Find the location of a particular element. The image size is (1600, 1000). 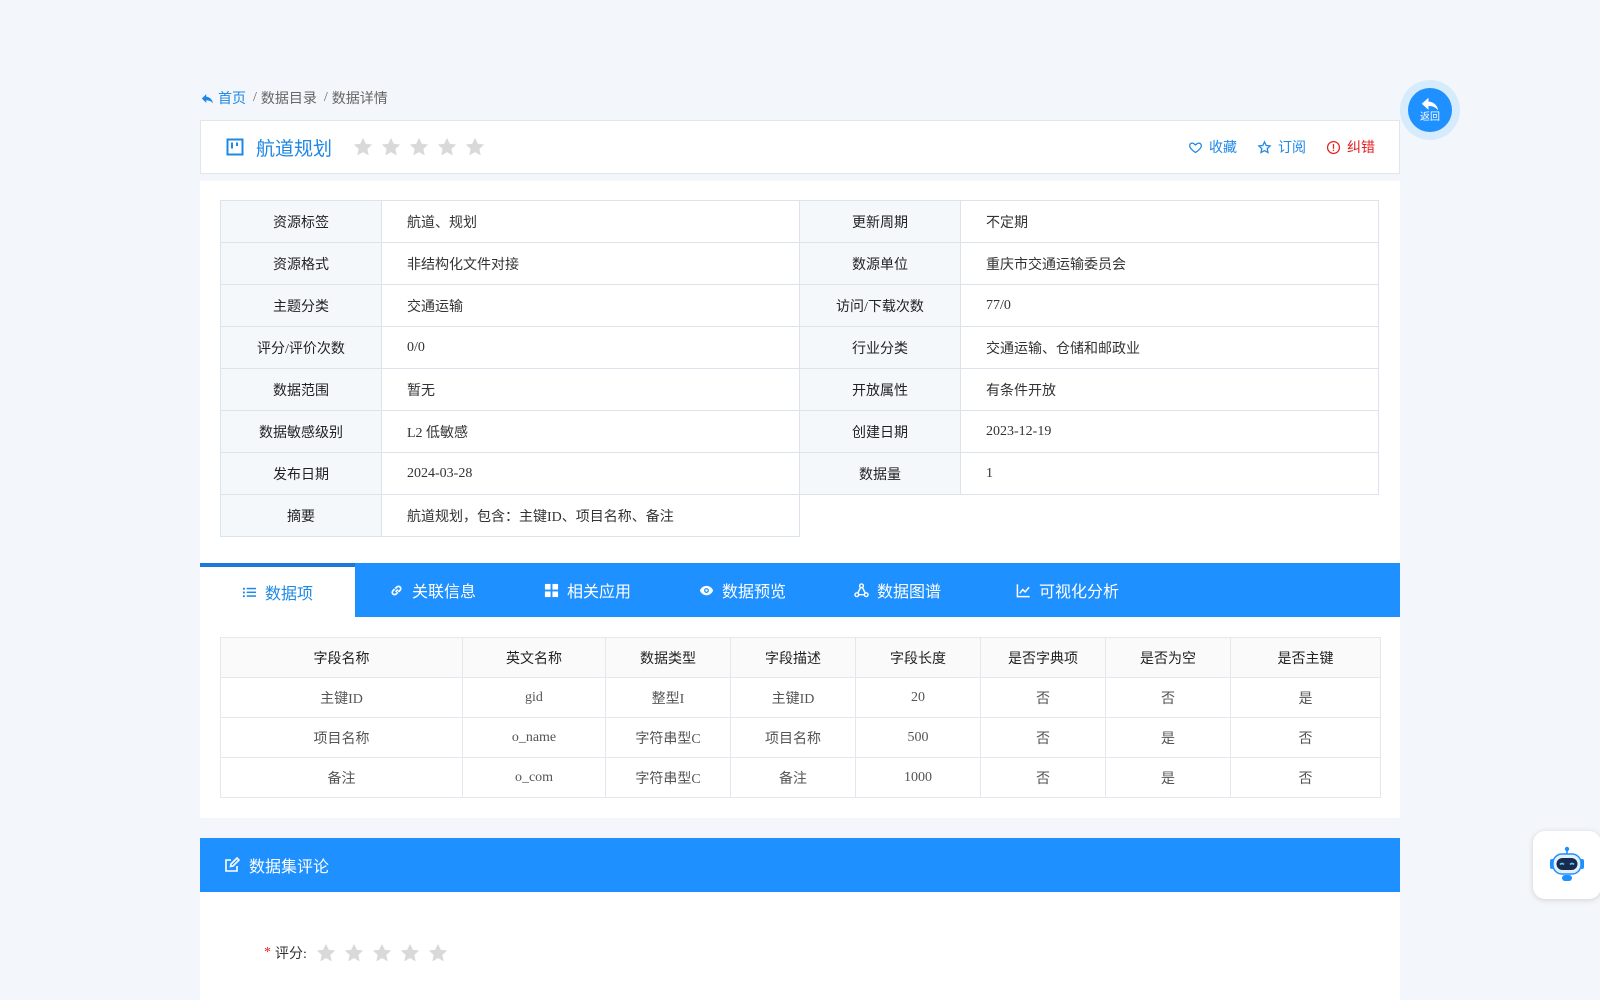

header-actions: 收藏 订阅 纠错 is located at coordinates (1281, 147).